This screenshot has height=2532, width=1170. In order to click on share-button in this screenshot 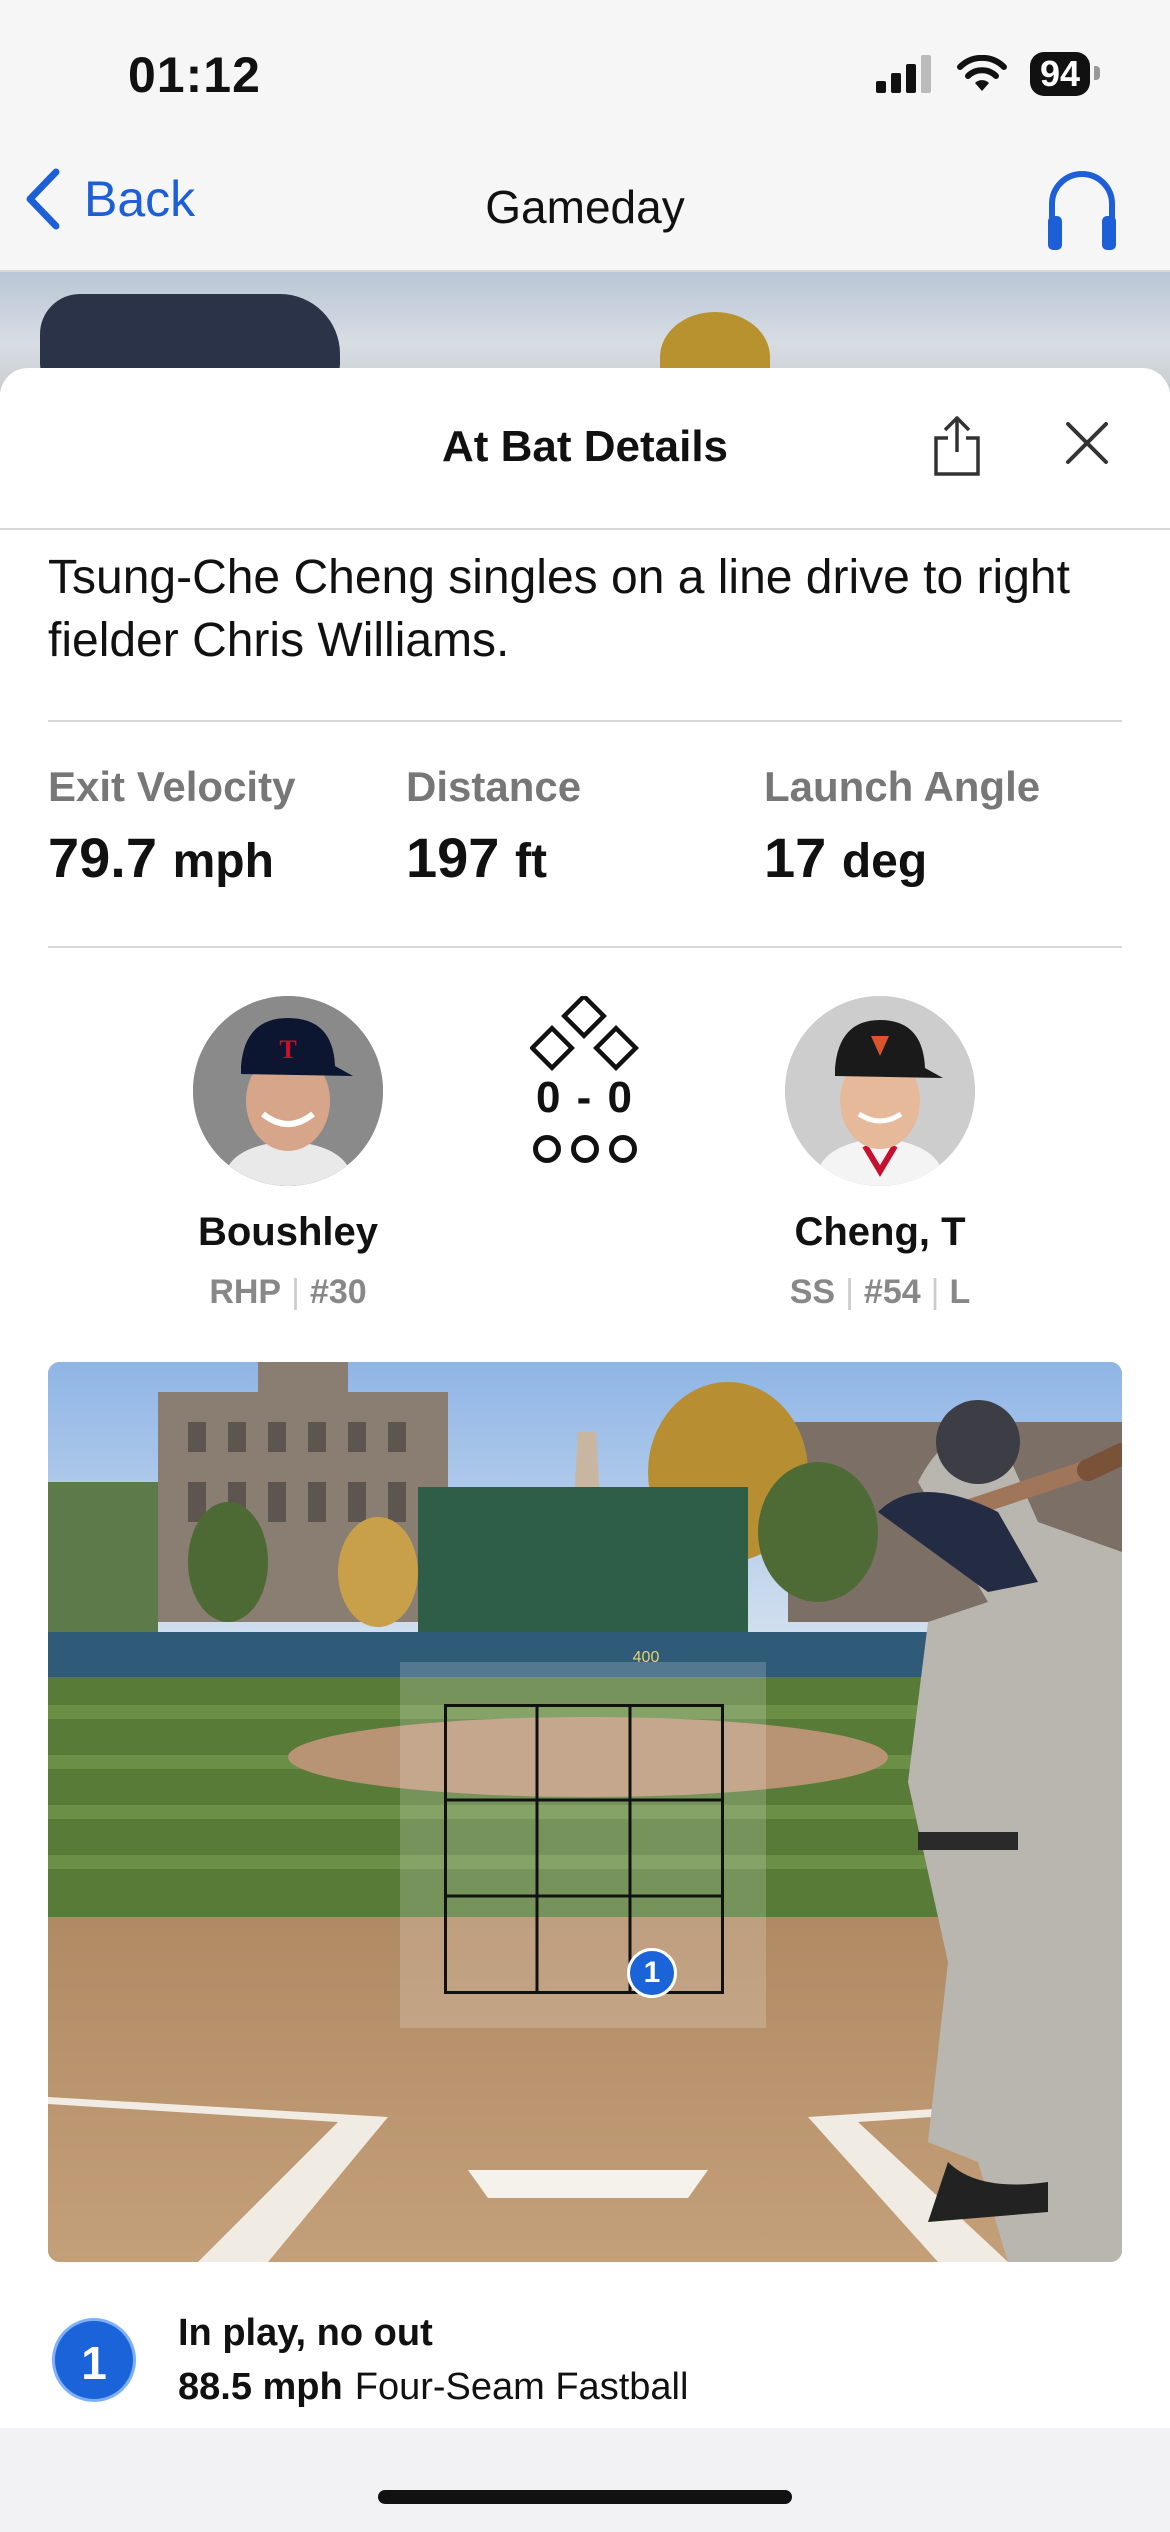, I will do `click(957, 448)`.